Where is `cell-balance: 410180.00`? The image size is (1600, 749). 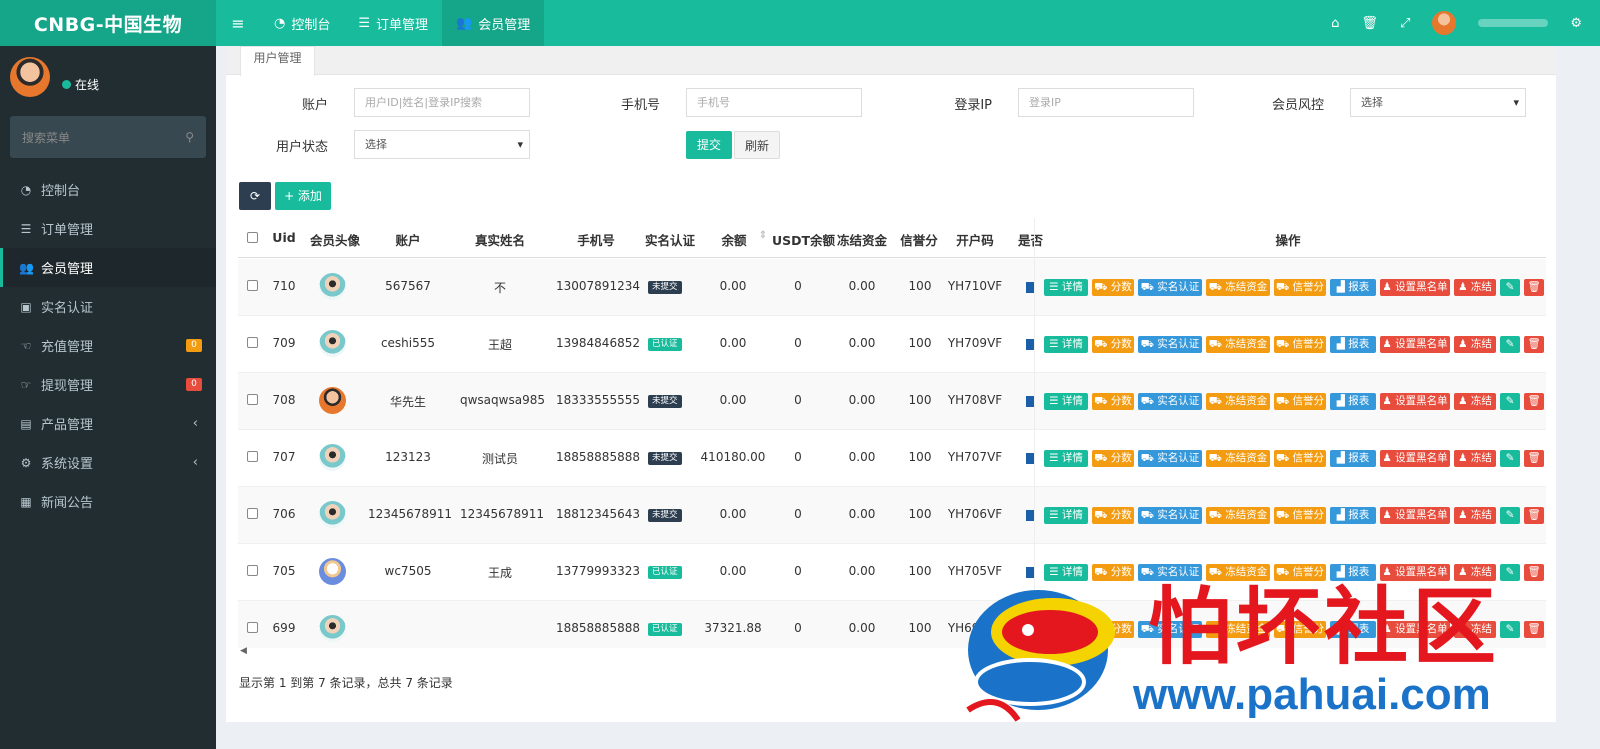 cell-balance: 410180.00 is located at coordinates (733, 457).